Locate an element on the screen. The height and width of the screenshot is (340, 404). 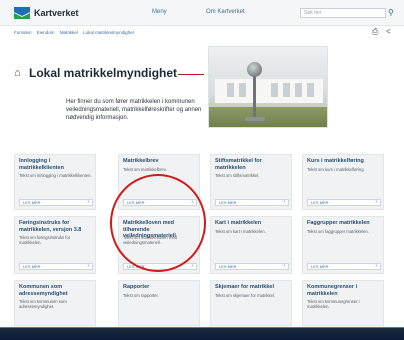
survey-marker-base is located at coordinates (255, 119).